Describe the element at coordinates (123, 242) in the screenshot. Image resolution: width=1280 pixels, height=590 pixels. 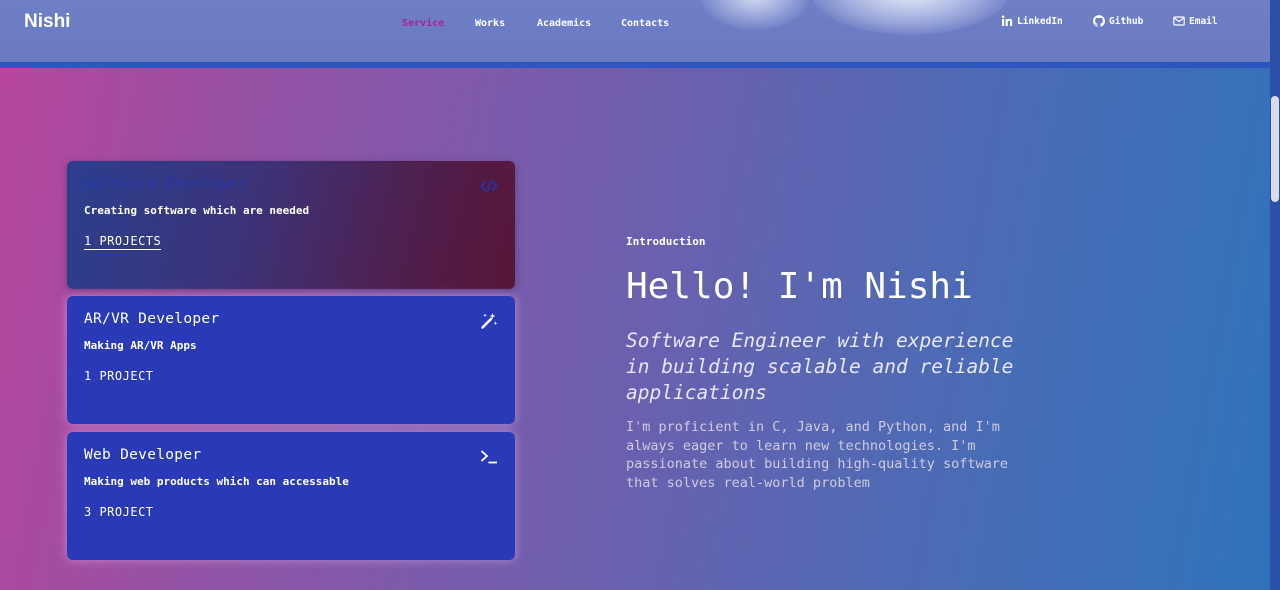
I see `card-project-count: 1 PROJECTS` at that location.